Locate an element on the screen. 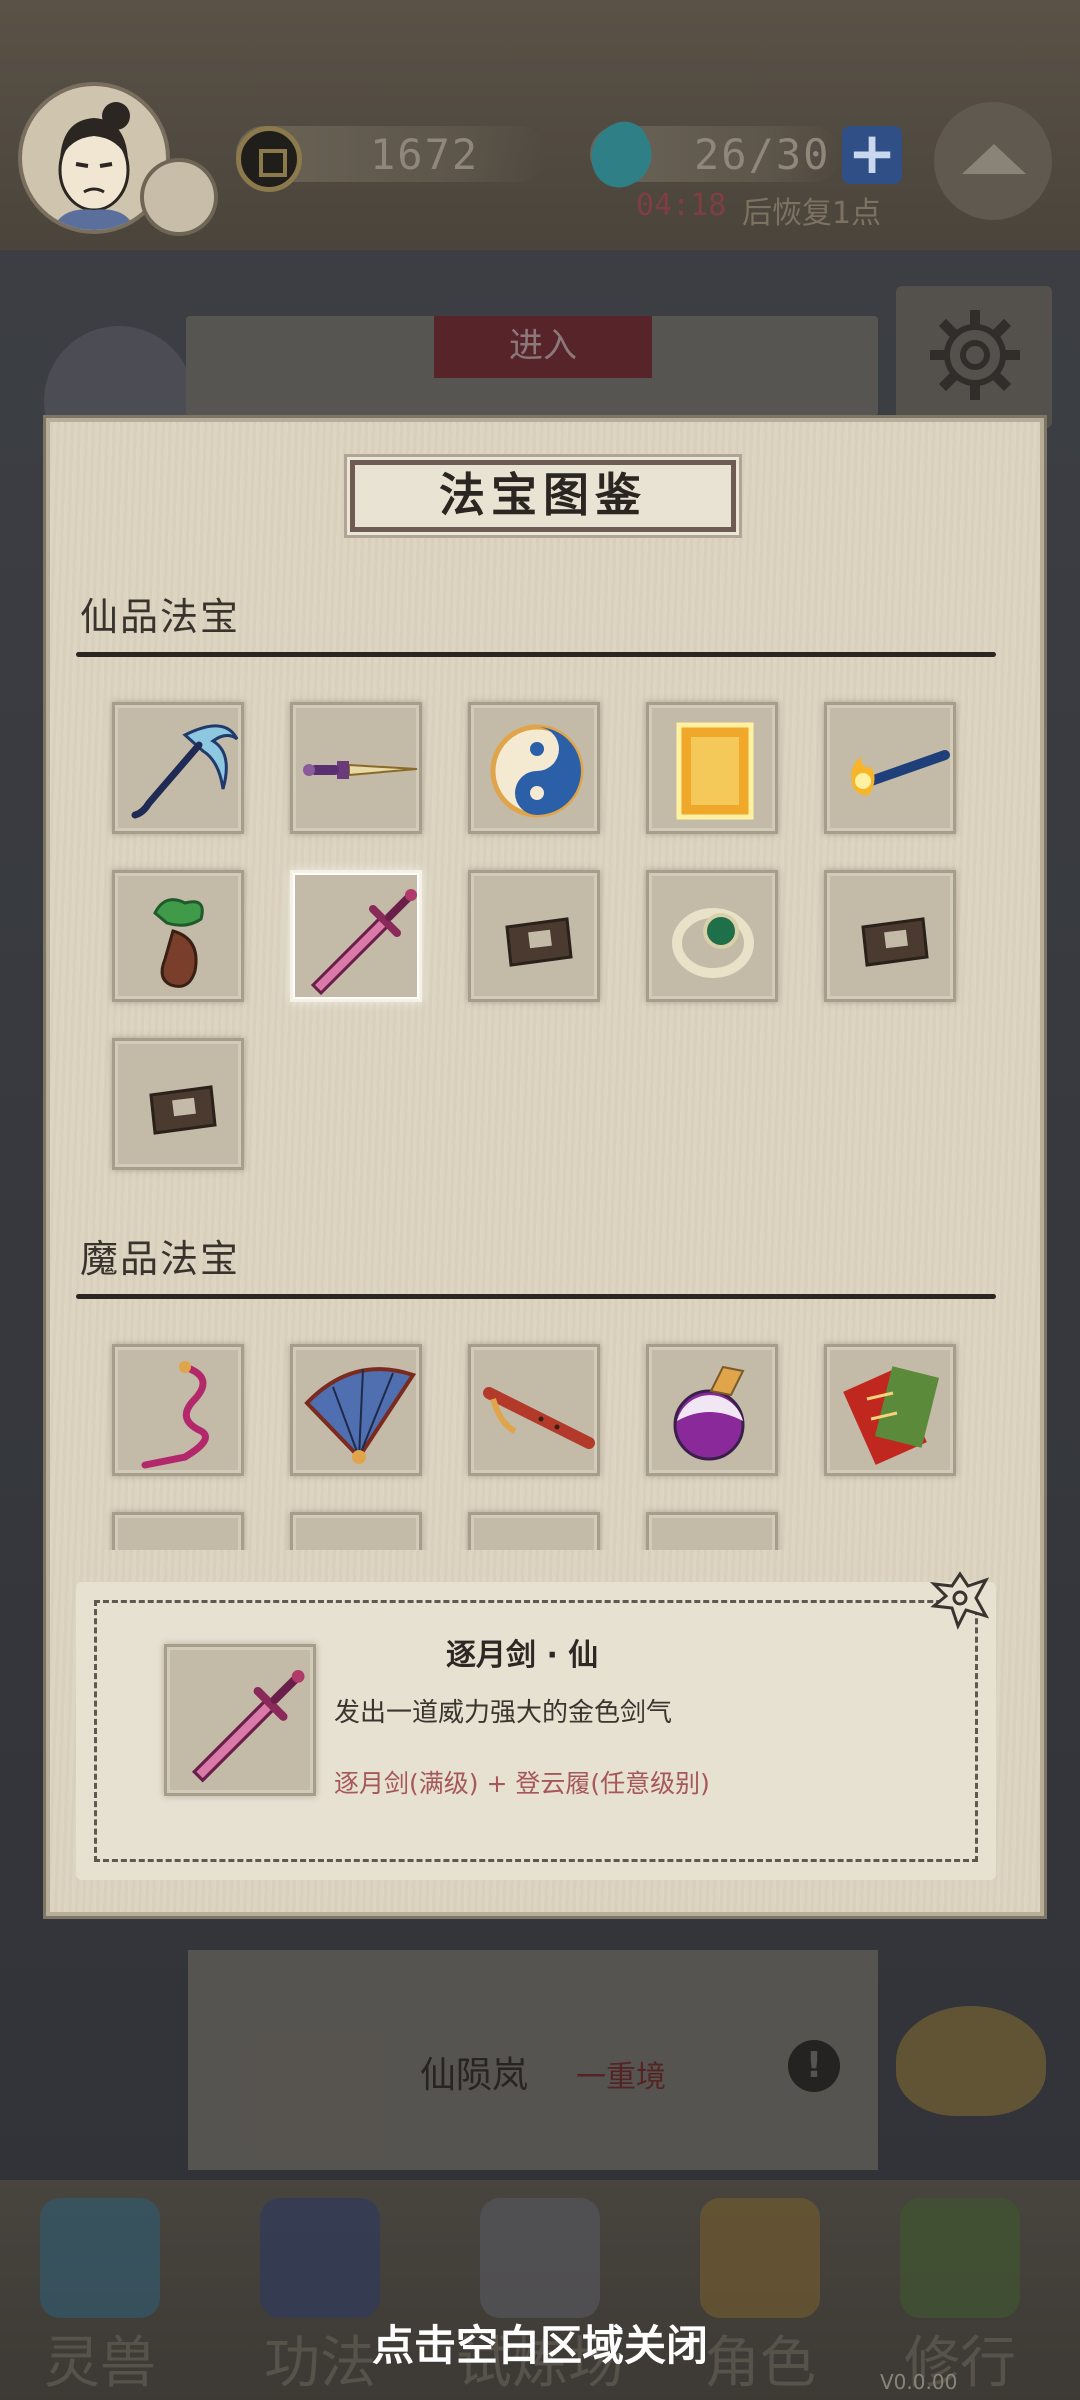 This screenshot has width=1080, height=2400. treasure-slot-selected is located at coordinates (356, 936).